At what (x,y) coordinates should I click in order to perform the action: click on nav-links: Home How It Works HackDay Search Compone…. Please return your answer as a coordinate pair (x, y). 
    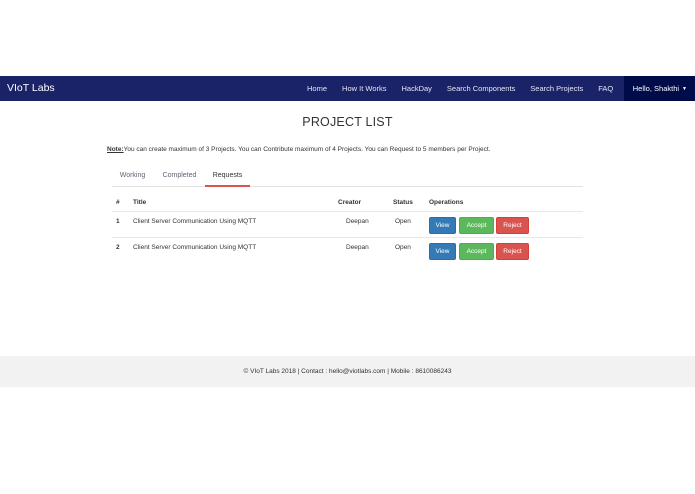
    Looking at the image, I should click on (497, 88).